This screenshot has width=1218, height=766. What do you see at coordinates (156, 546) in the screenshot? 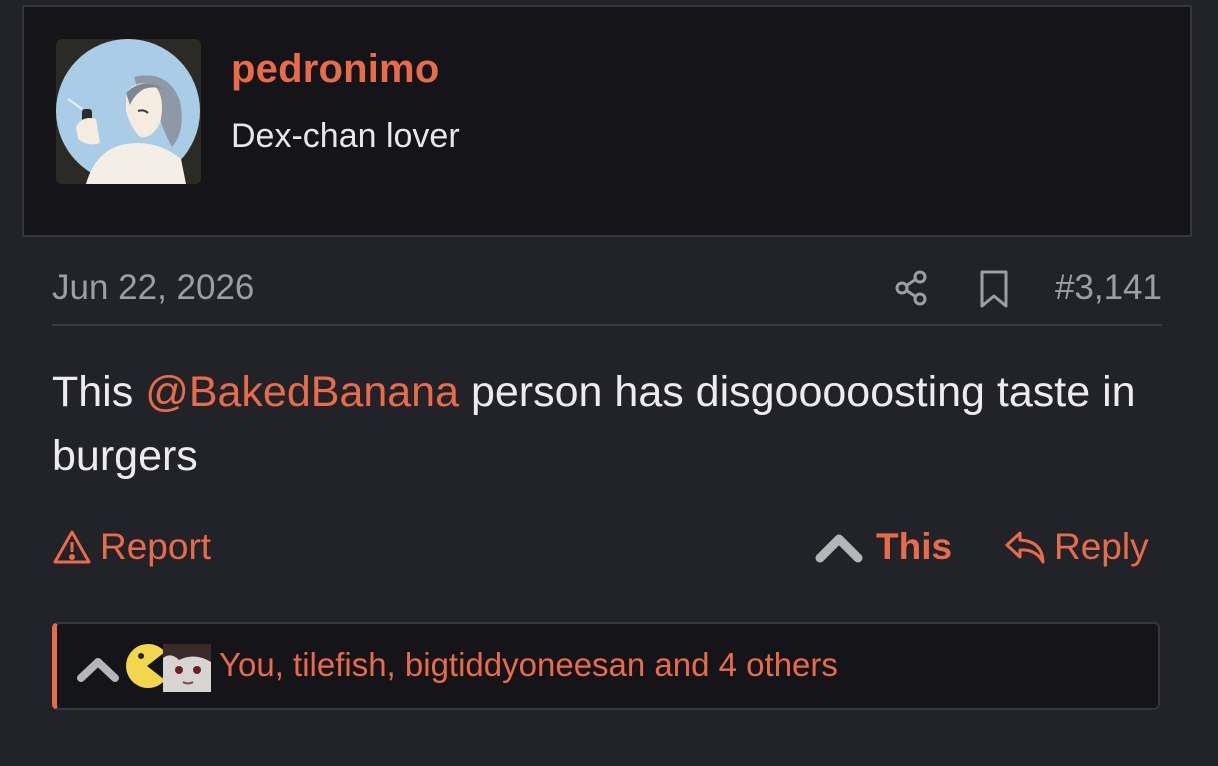
I see `report-label: Report` at bounding box center [156, 546].